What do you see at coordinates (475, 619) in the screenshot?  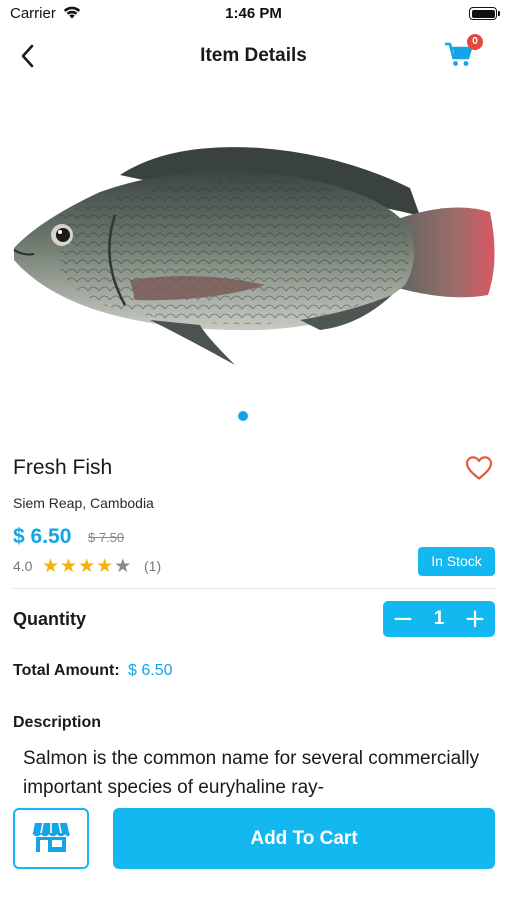 I see `increment-button: +` at bounding box center [475, 619].